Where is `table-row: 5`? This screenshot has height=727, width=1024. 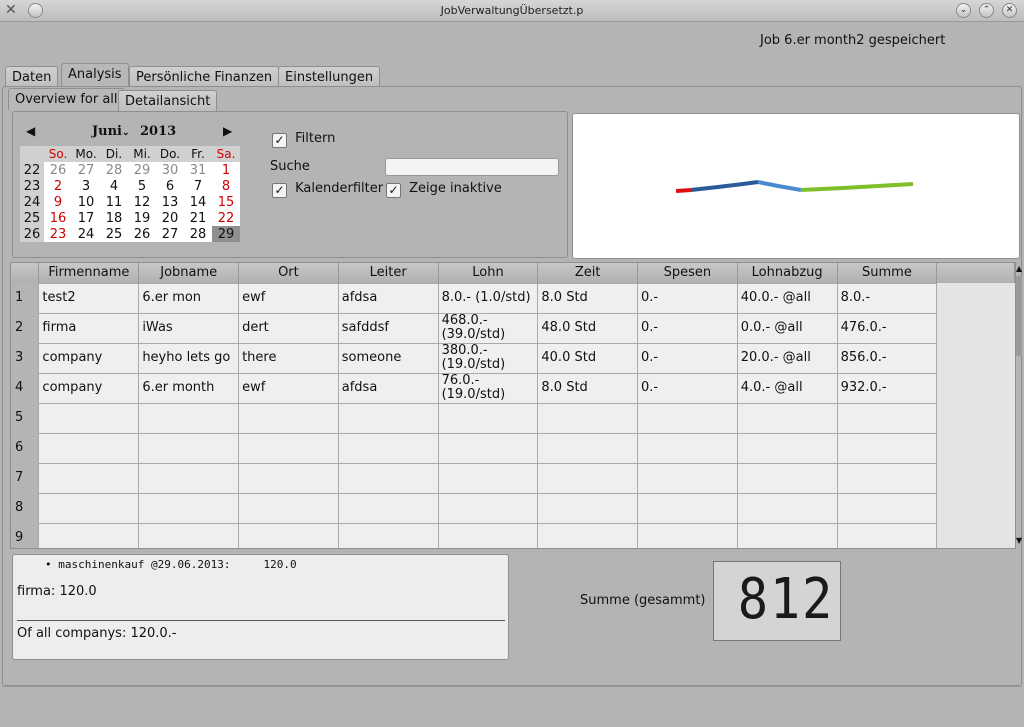
table-row: 5 is located at coordinates (513, 418).